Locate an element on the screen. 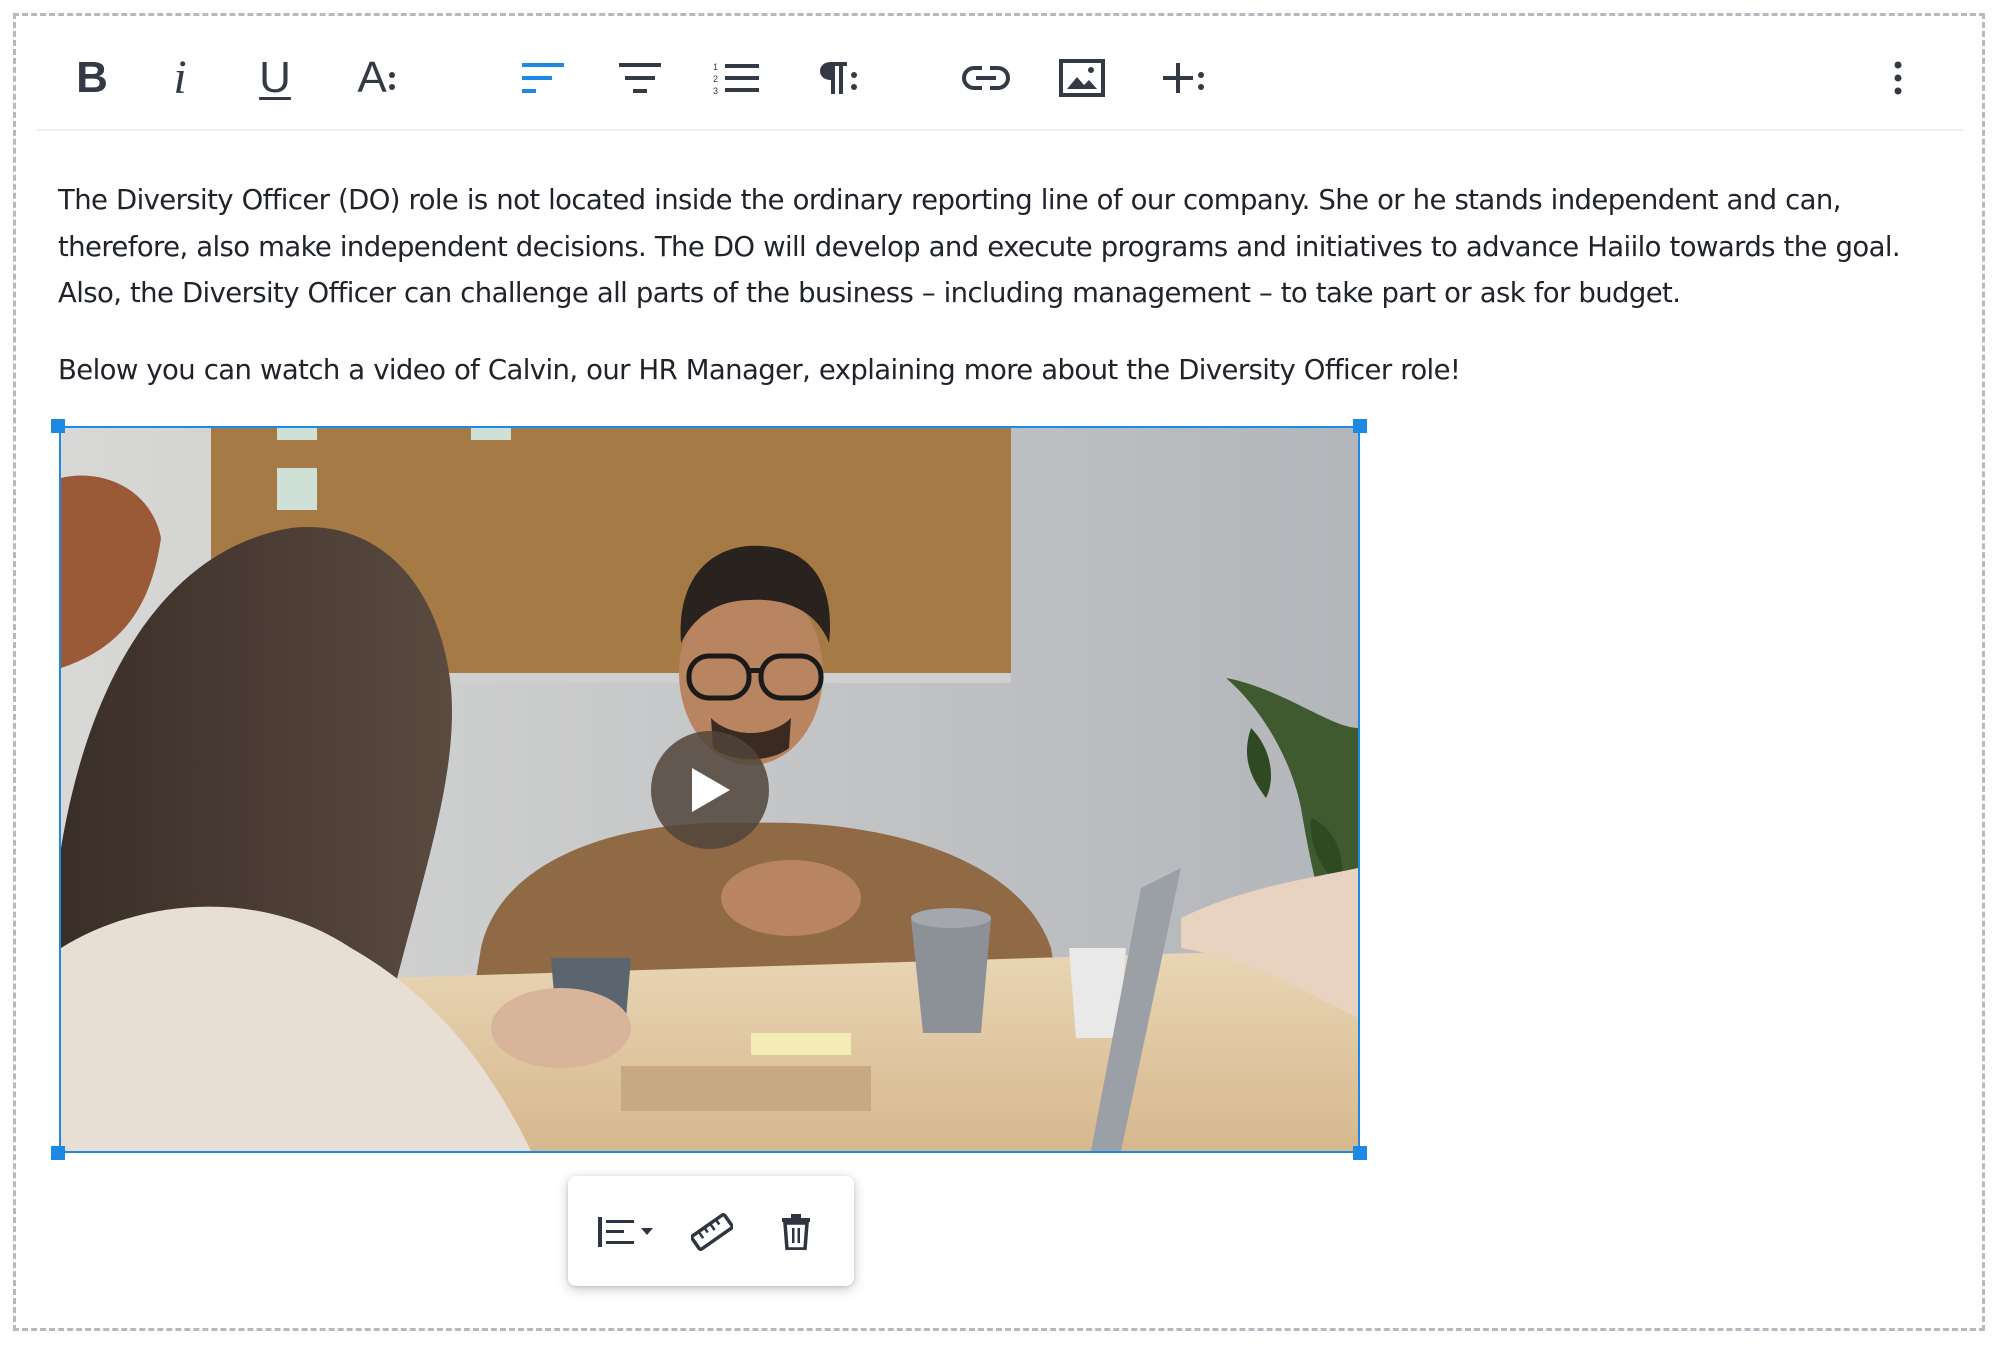 The image size is (2000, 1348). video-delete-button is located at coordinates (796, 1232).